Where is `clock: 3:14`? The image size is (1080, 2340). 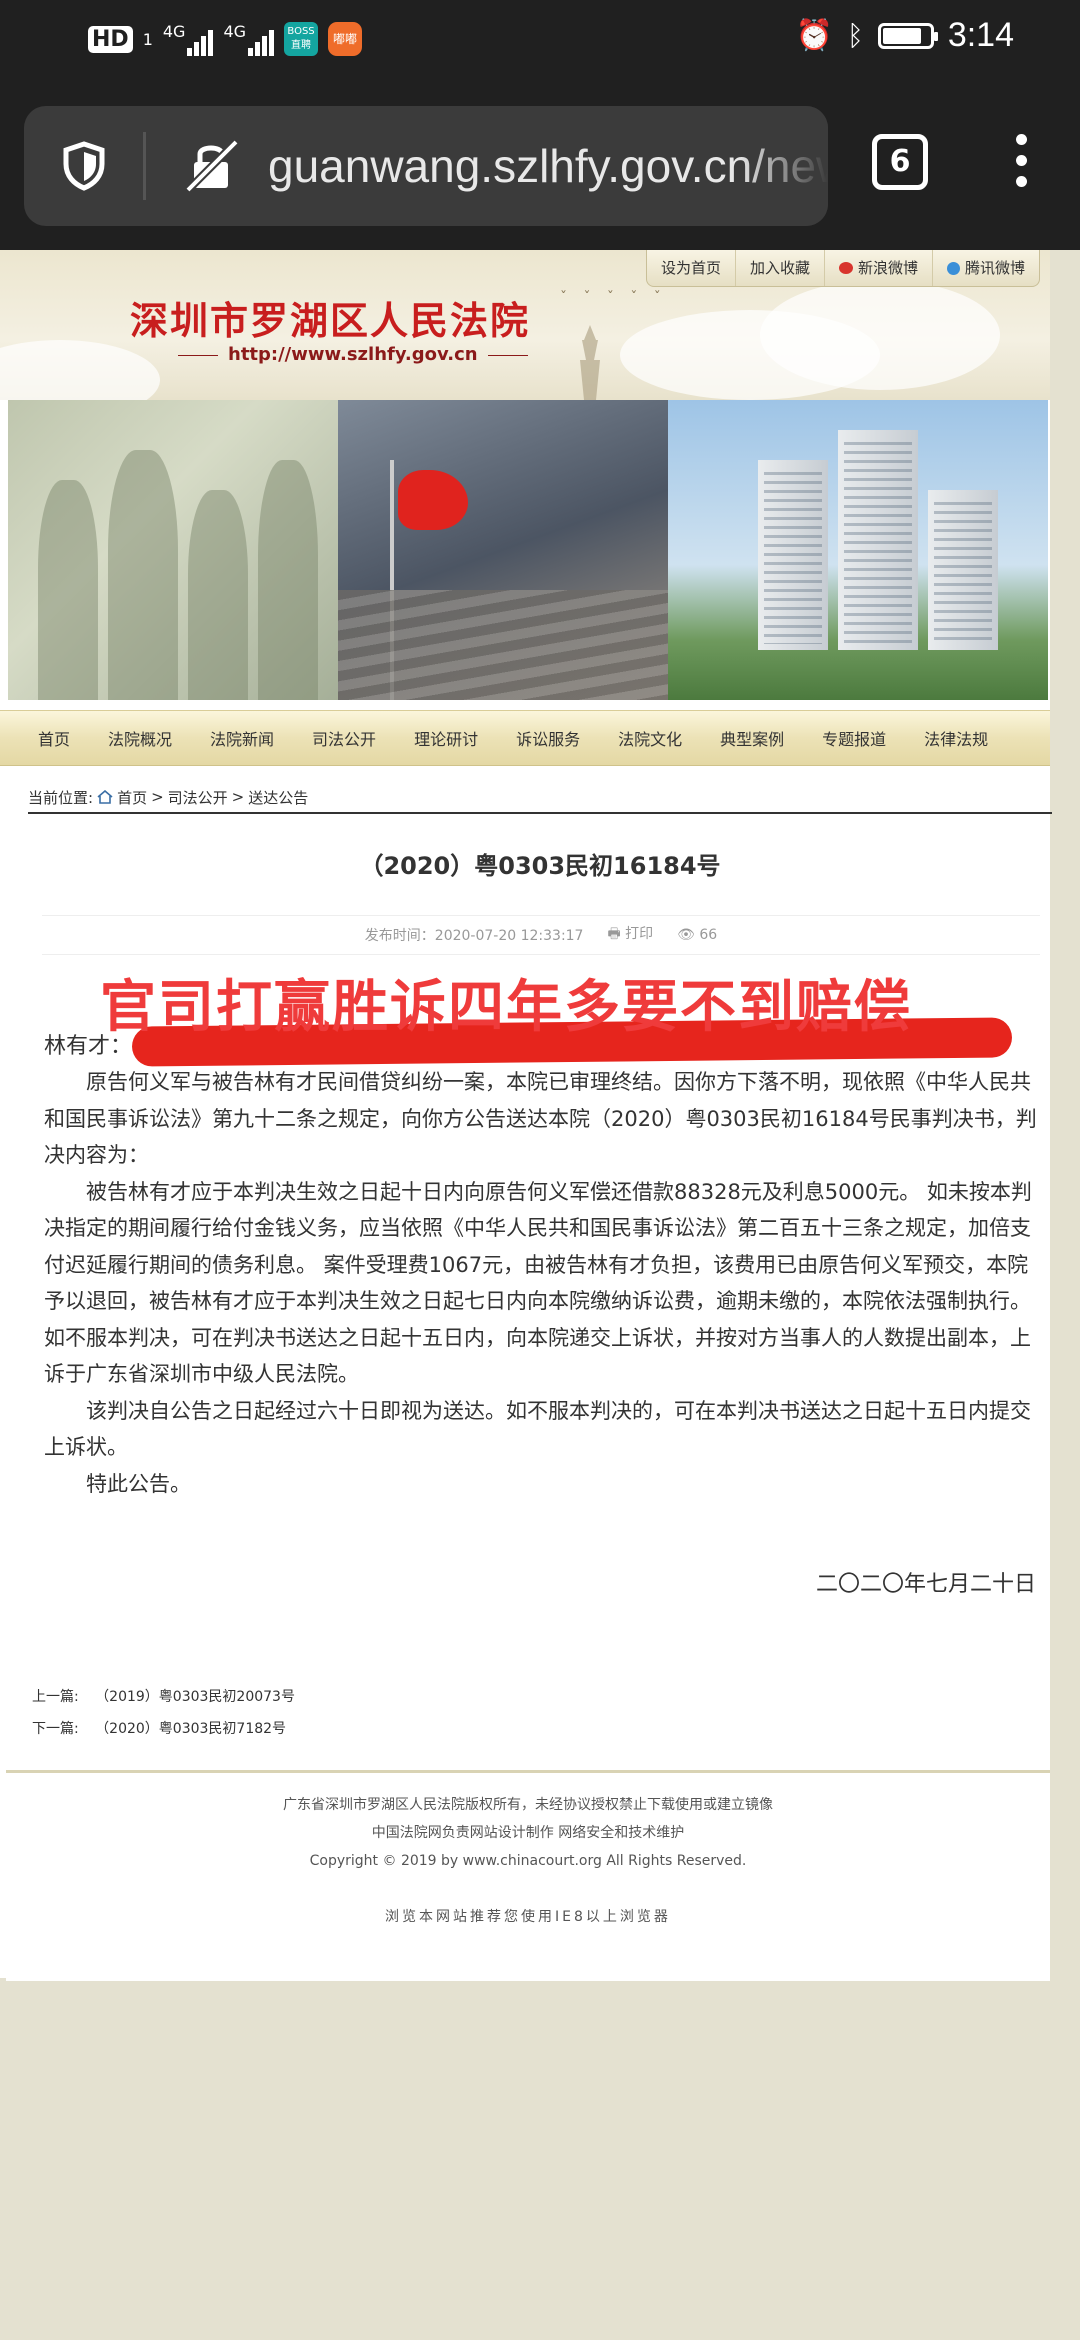
clock: 3:14 is located at coordinates (980, 35).